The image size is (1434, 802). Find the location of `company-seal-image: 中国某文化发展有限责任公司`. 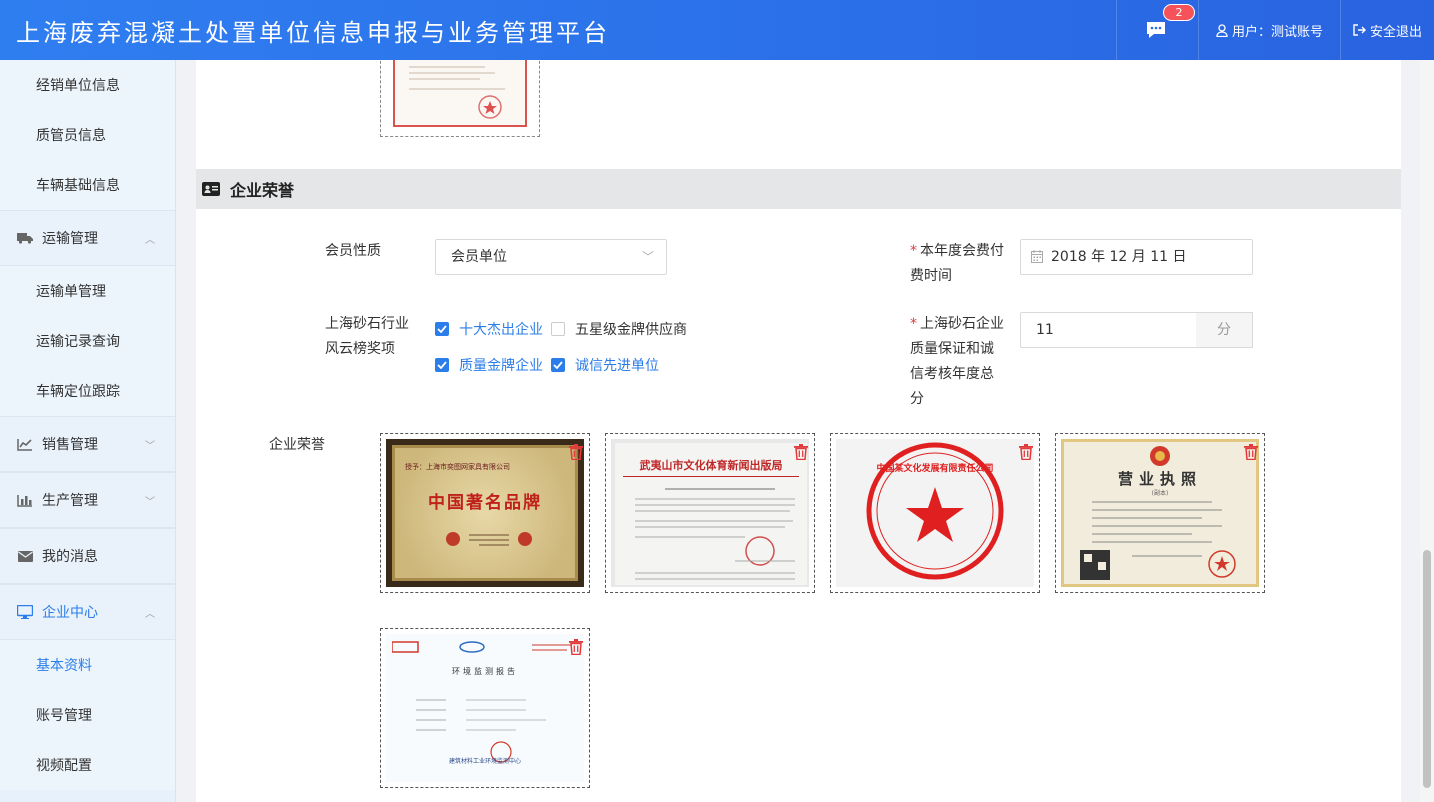

company-seal-image: 中国某文化发展有限责任公司 is located at coordinates (935, 513).